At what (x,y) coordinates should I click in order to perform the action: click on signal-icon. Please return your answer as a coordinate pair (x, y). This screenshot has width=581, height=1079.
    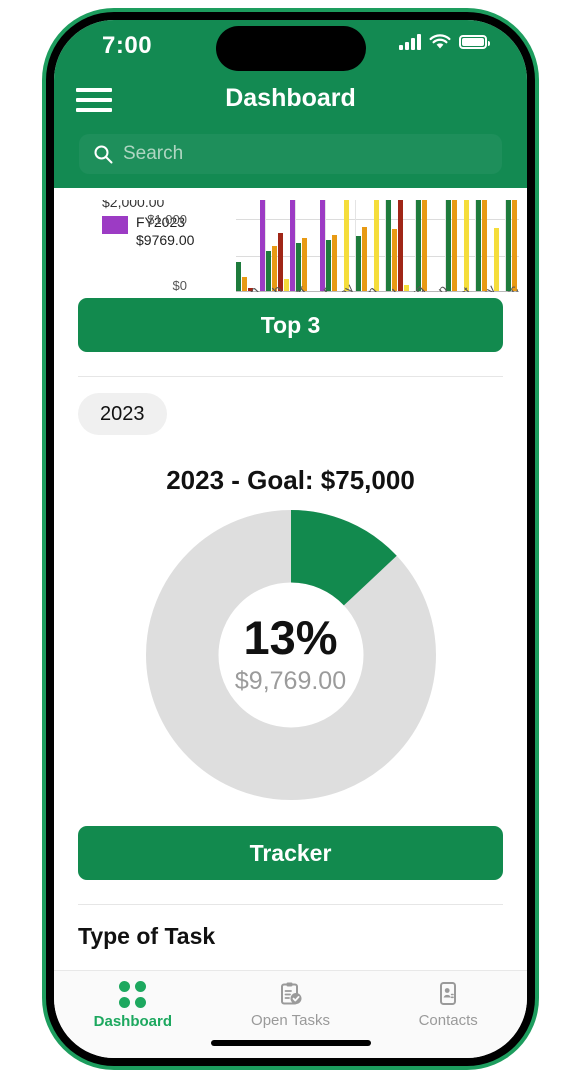
    Looking at the image, I should click on (410, 42).